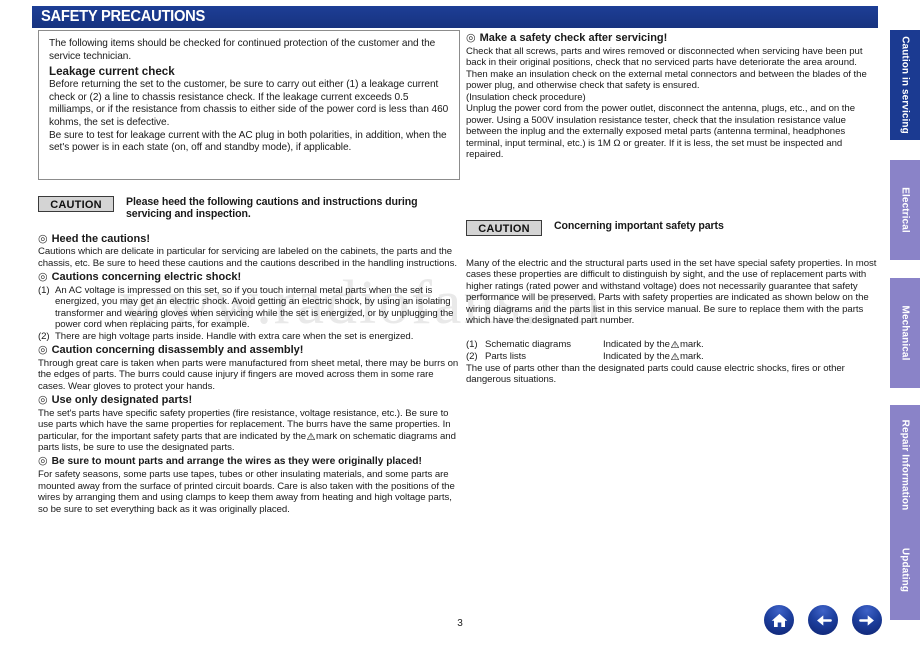 This screenshot has width=920, height=651. What do you see at coordinates (44, 336) in the screenshot?
I see `item-number: (2)` at bounding box center [44, 336].